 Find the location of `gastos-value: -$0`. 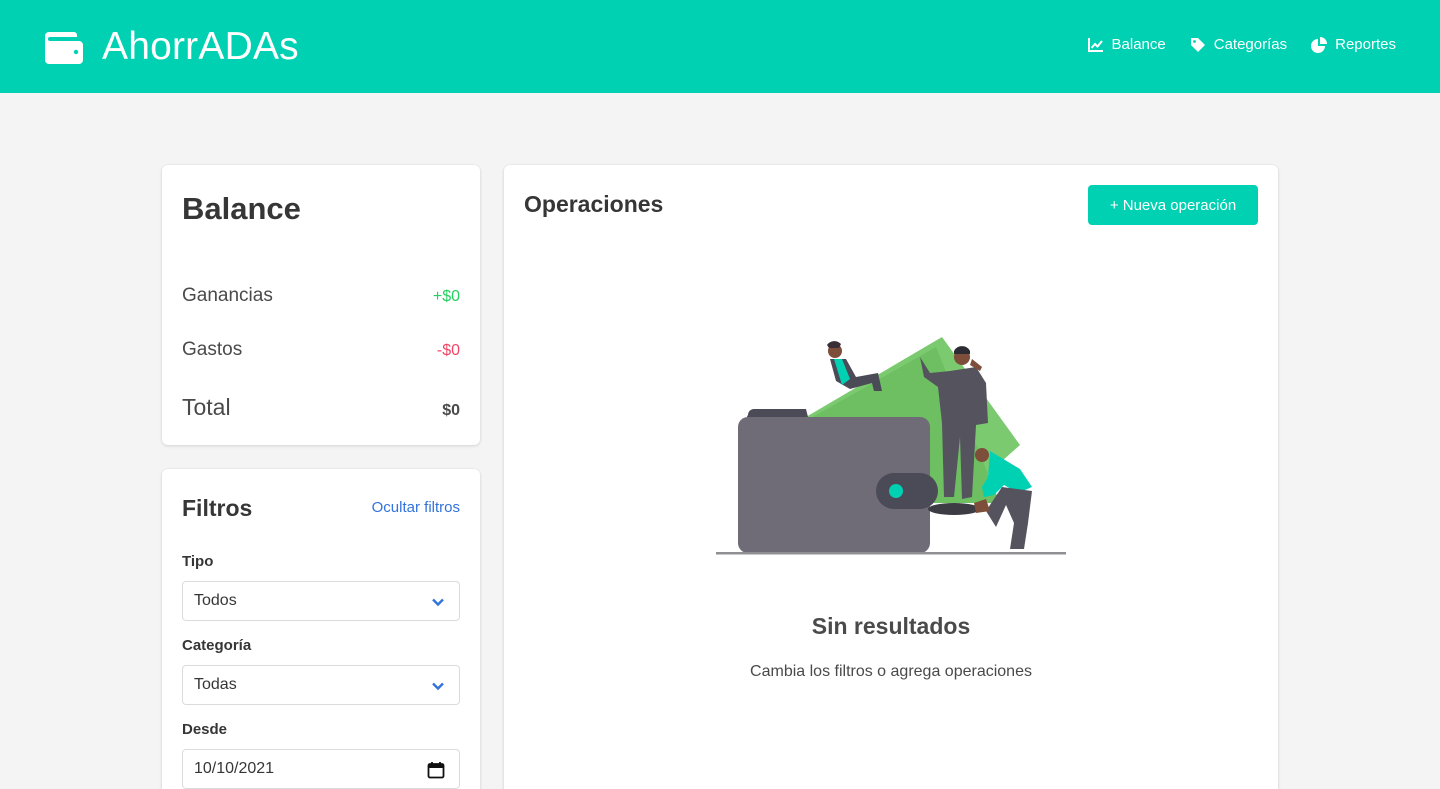

gastos-value: -$0 is located at coordinates (448, 350).